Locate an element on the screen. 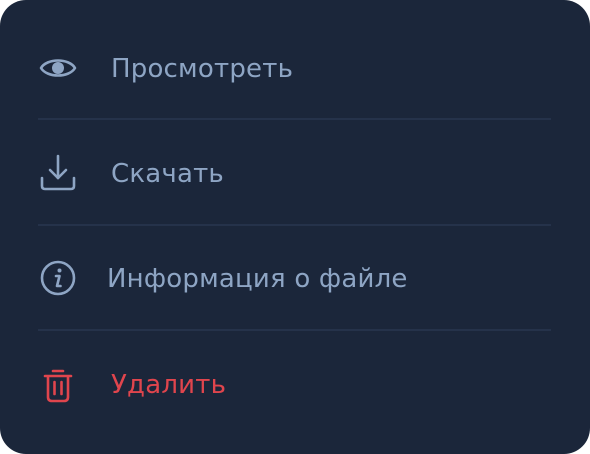 Image resolution: width=590 pixels, height=454 pixels. menu-item-download-label: Скачать is located at coordinates (167, 174).